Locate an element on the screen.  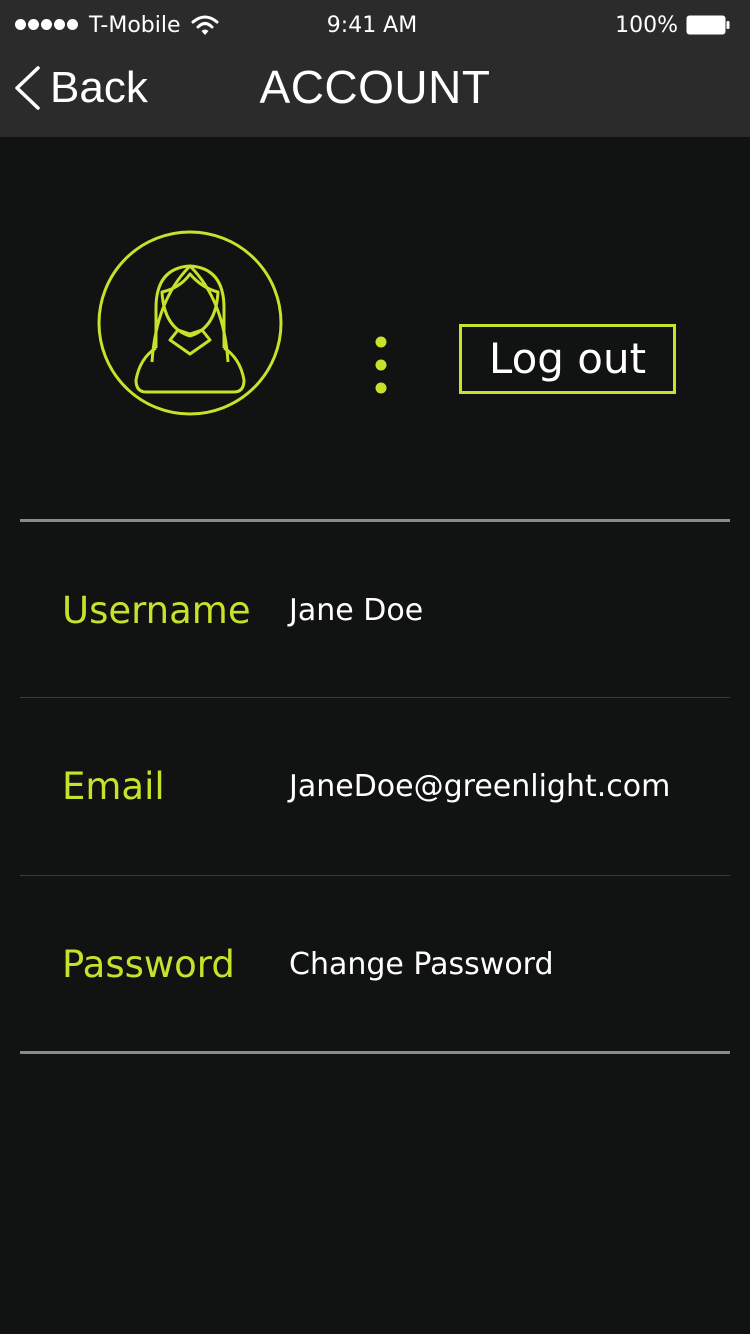
page-title: ACCOUNT is located at coordinates (375, 87).